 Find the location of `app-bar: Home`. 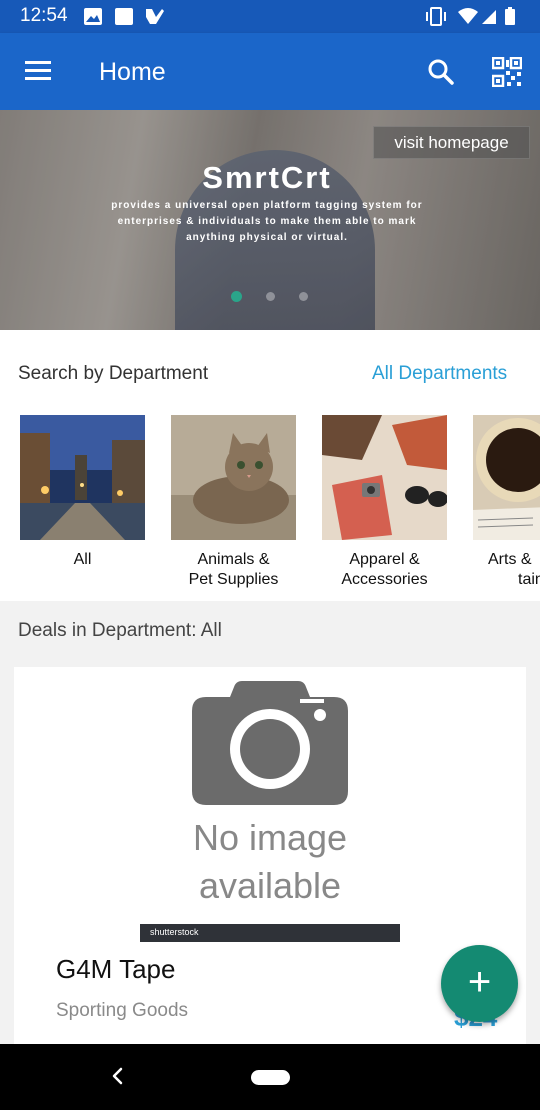

app-bar: Home is located at coordinates (270, 71).